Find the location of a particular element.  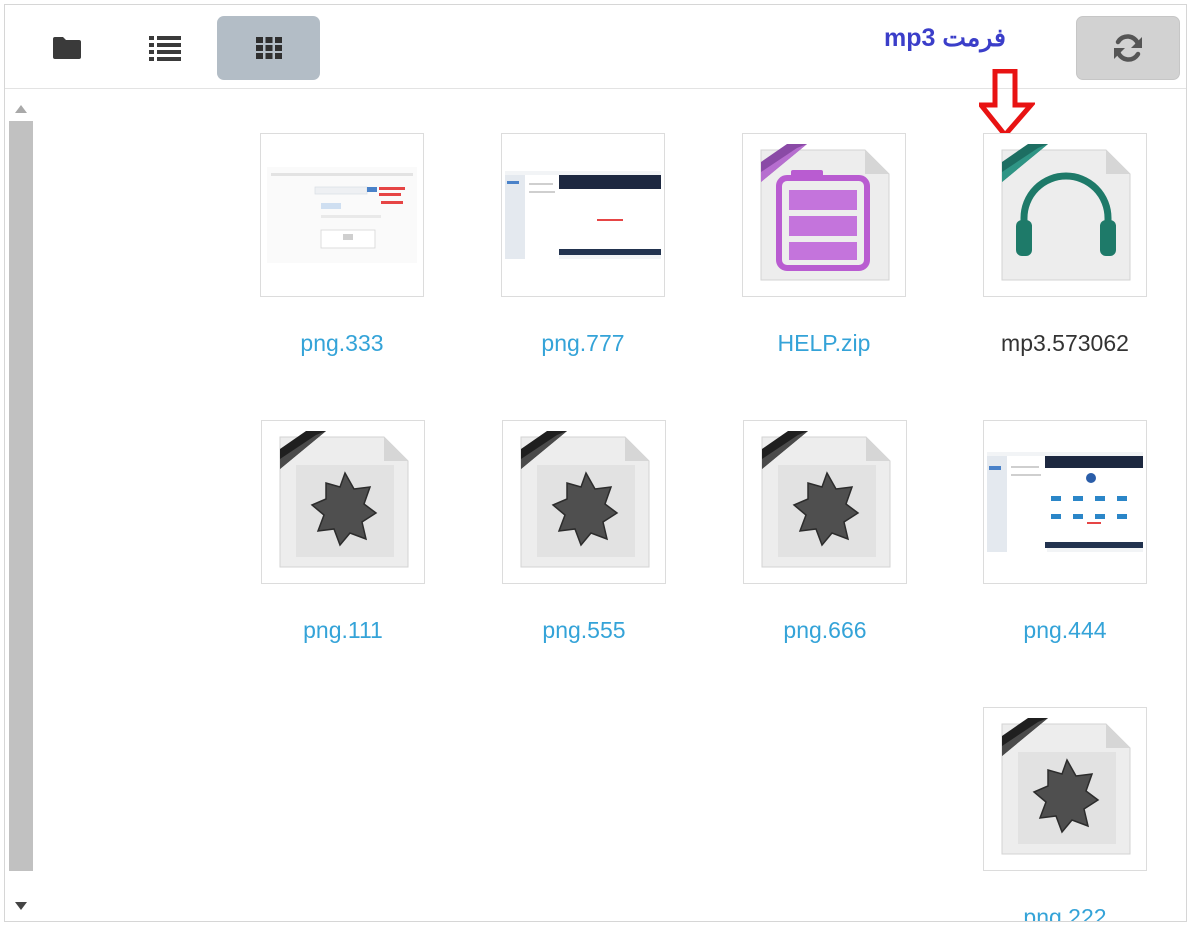

file-item-png-333: png.333 is located at coordinates (342, 245).